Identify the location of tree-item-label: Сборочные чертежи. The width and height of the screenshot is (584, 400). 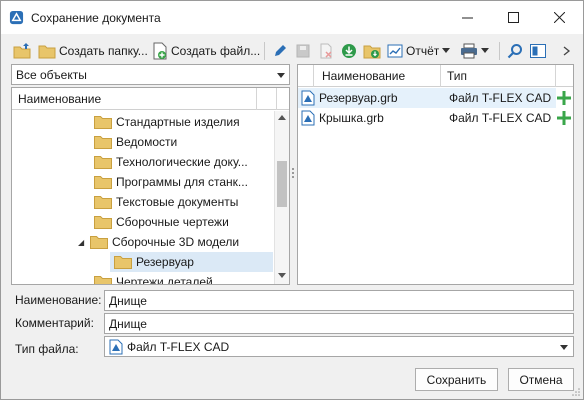
(172, 222).